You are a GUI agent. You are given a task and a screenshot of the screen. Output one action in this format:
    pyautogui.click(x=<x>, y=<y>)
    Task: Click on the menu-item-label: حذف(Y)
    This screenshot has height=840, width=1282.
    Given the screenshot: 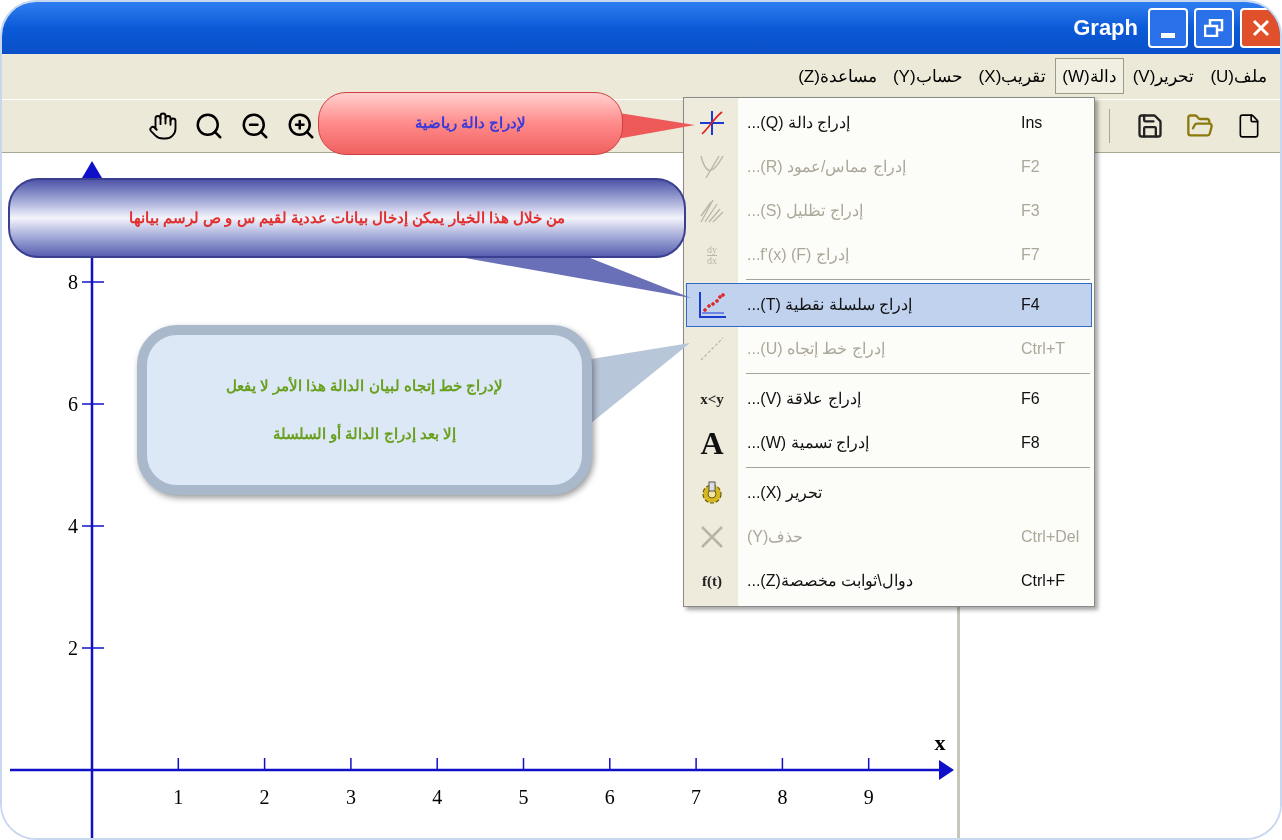 What is the action you would take?
    pyautogui.click(x=775, y=537)
    